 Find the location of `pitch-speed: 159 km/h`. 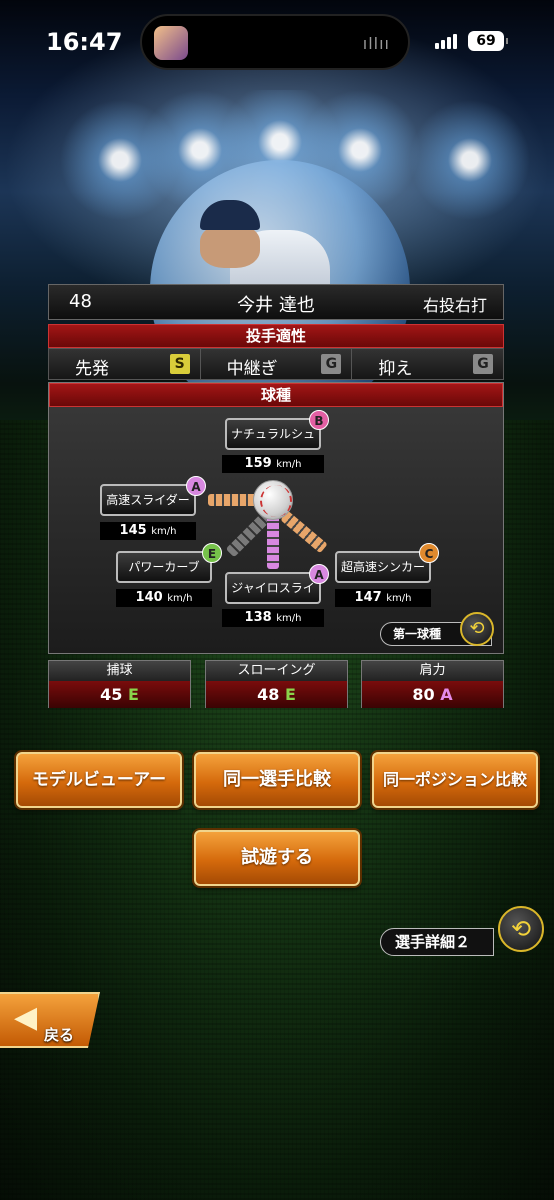

pitch-speed: 159 km/h is located at coordinates (273, 464).